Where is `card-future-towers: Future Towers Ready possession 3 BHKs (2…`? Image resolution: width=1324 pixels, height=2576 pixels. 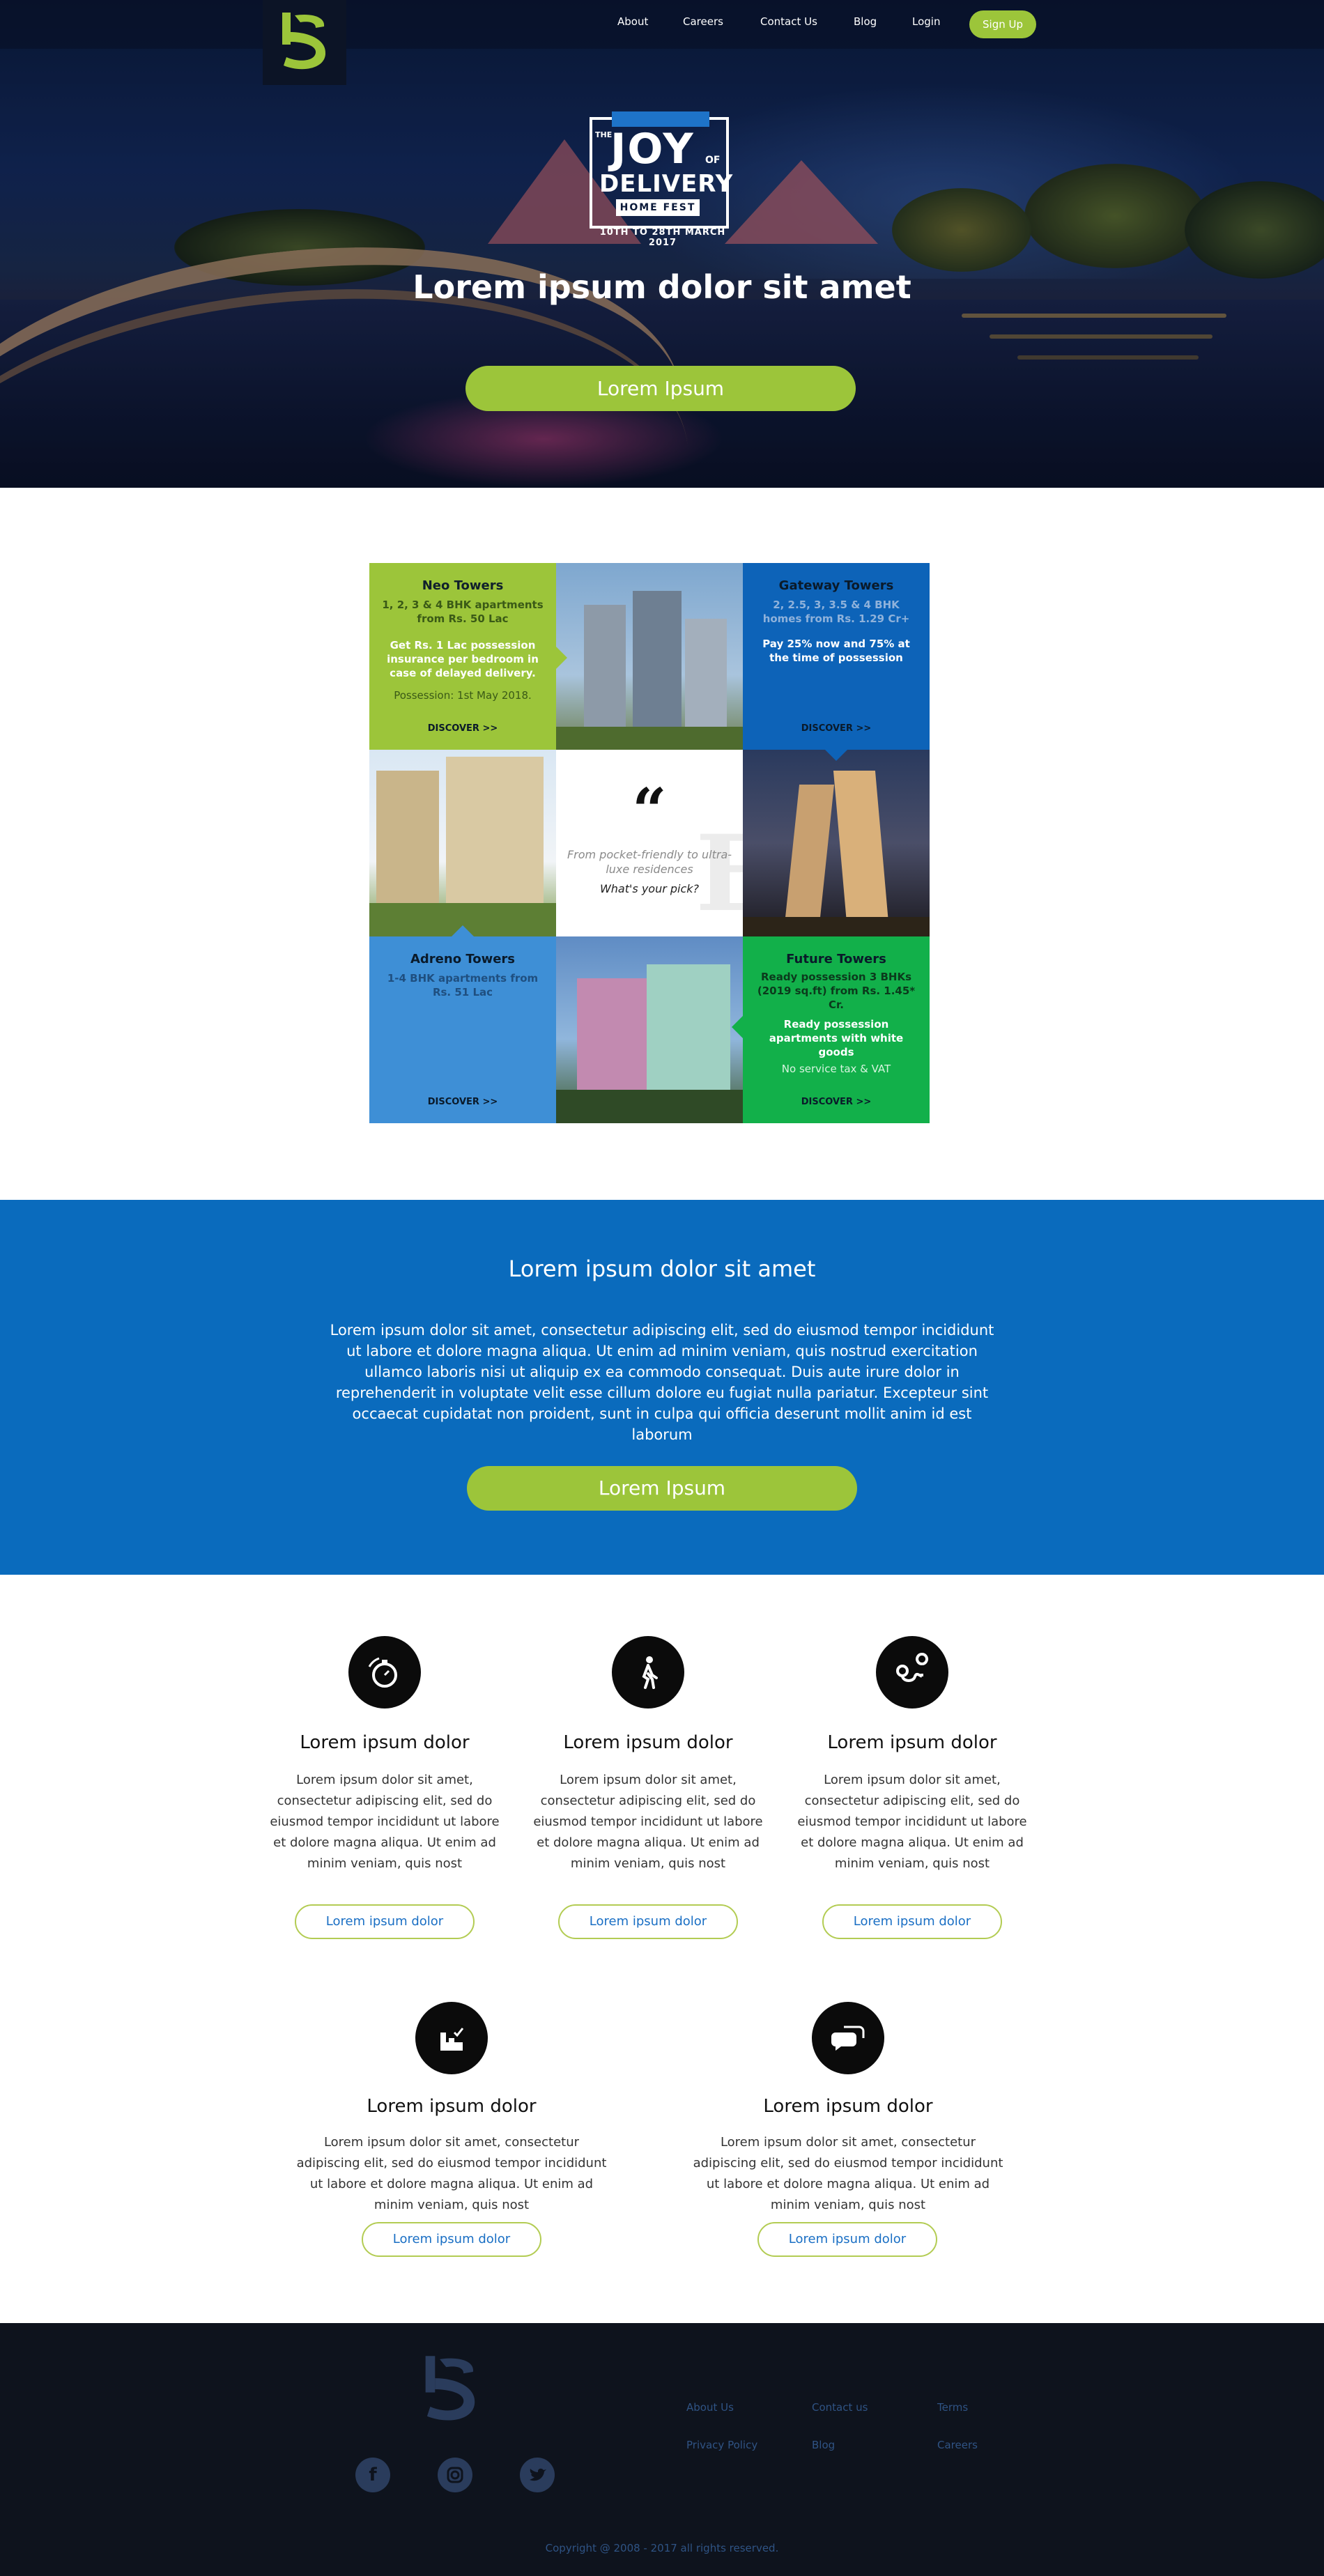 card-future-towers: Future Towers Ready possession 3 BHKs (2… is located at coordinates (836, 1029).